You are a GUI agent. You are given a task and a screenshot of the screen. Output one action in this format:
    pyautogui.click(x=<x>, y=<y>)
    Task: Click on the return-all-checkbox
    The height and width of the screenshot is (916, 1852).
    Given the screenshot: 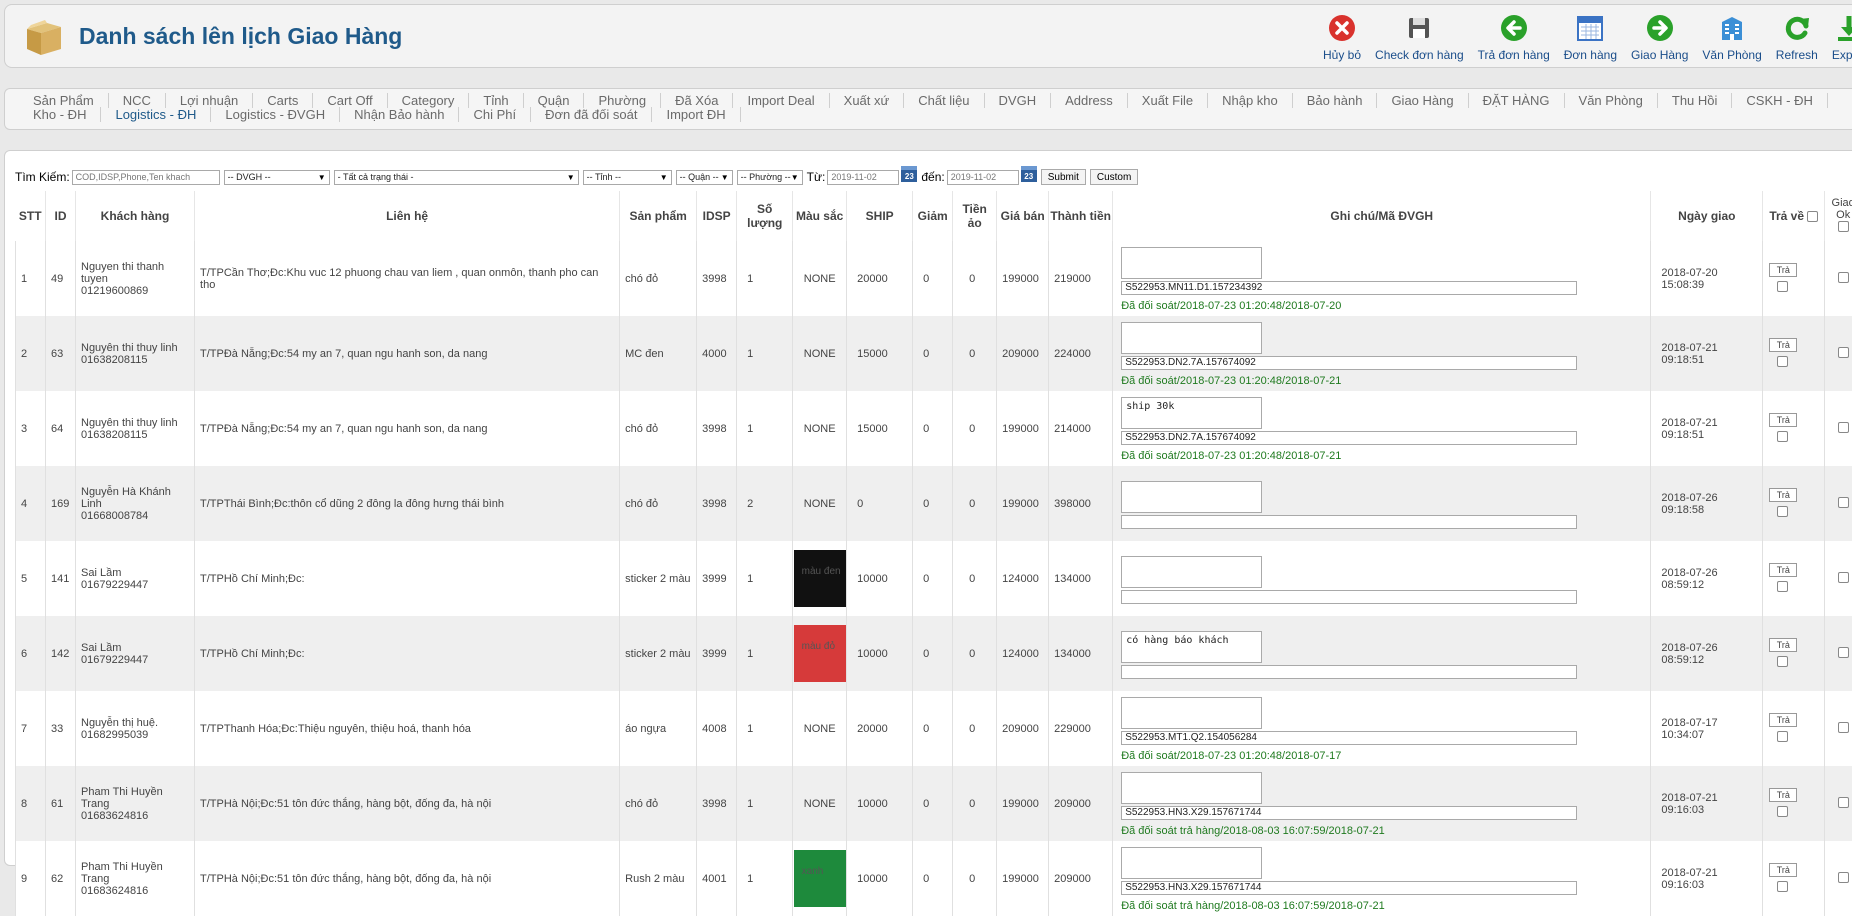 What is the action you would take?
    pyautogui.click(x=1812, y=216)
    